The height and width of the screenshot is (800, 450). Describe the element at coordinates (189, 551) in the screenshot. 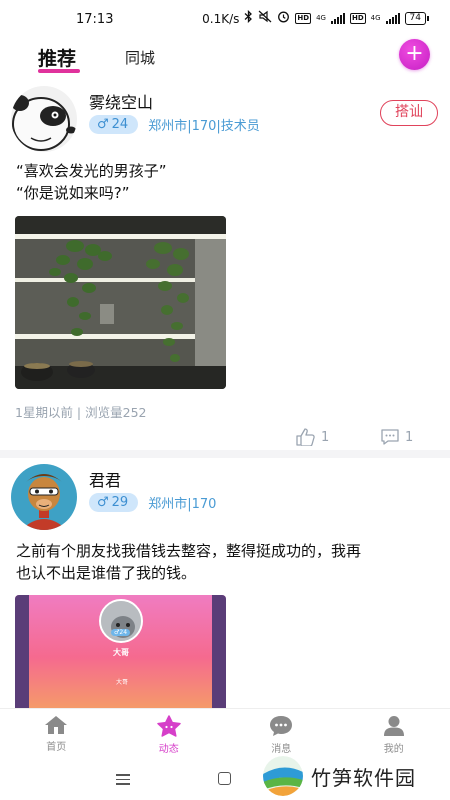

I see `post-text-line: 之前有个朋友找我借钱去整容，整得挺成功的，我再` at that location.